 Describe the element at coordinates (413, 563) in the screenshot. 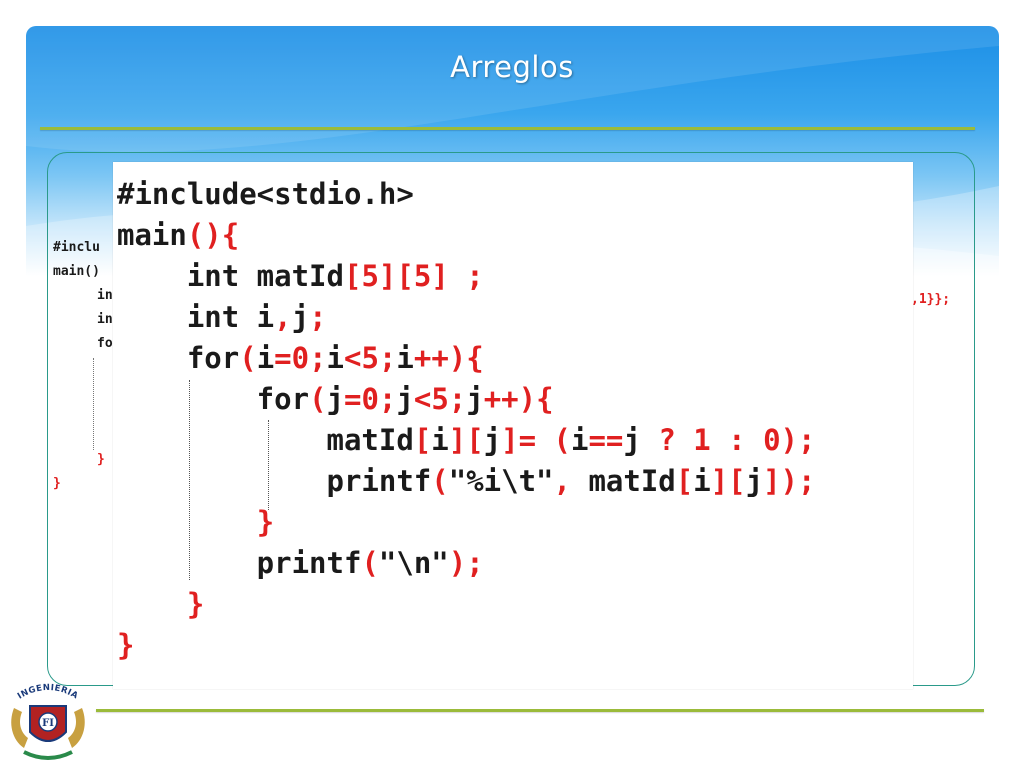

I see `code-token: "\n"` at that location.